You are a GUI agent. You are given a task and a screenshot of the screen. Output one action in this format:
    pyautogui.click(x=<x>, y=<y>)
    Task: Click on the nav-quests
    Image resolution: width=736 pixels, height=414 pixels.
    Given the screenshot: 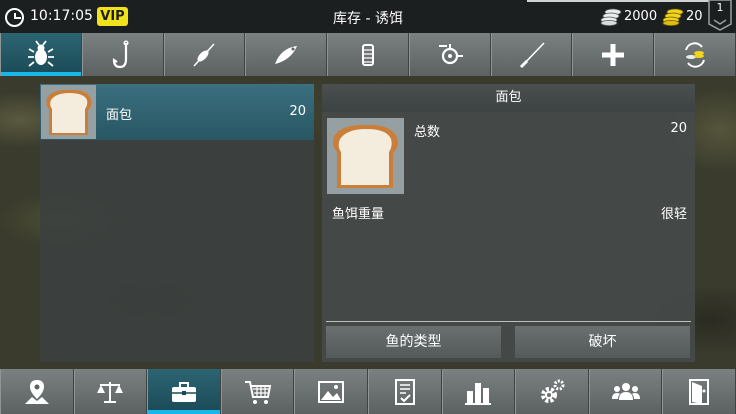 What is the action you would take?
    pyautogui.click(x=404, y=391)
    